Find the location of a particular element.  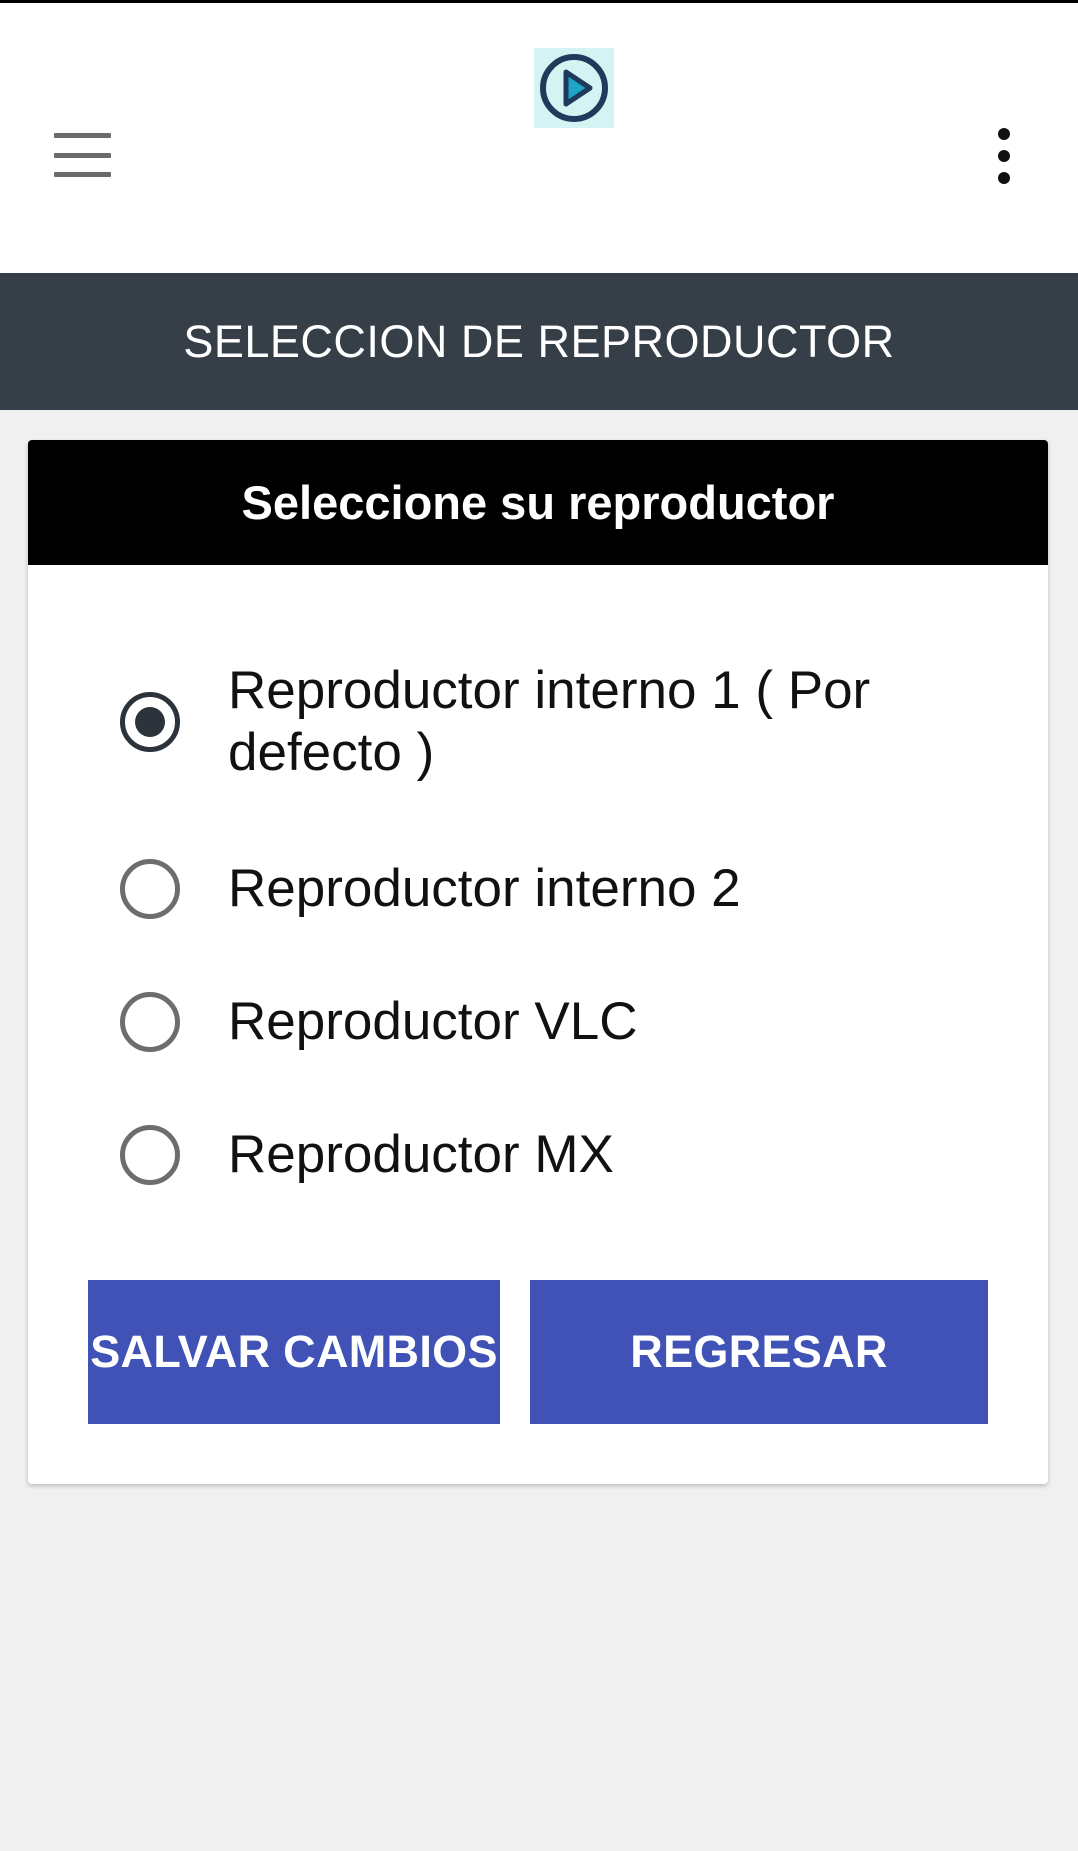

app-bar is located at coordinates (539, 138).